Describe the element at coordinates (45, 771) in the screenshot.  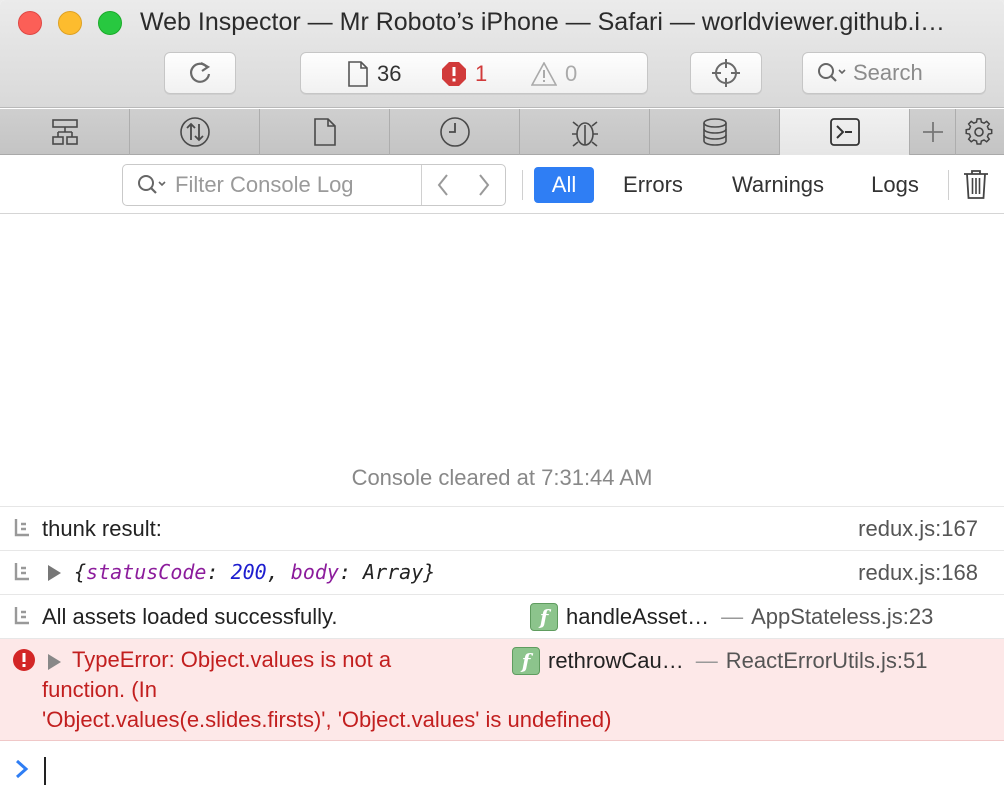
I see `text-caret` at that location.